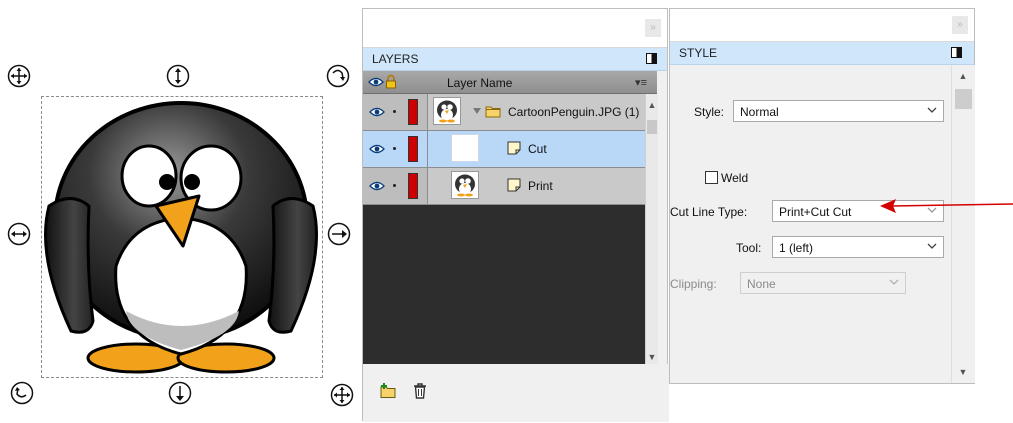 This screenshot has height=423, width=1013. Describe the element at coordinates (504, 149) in the screenshot. I see `layer-row-cut: Cut` at that location.